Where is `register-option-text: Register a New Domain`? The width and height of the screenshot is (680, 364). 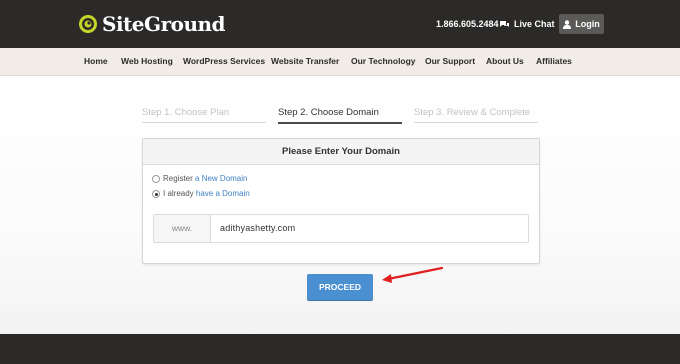
register-option-text: Register a New Domain is located at coordinates (205, 178).